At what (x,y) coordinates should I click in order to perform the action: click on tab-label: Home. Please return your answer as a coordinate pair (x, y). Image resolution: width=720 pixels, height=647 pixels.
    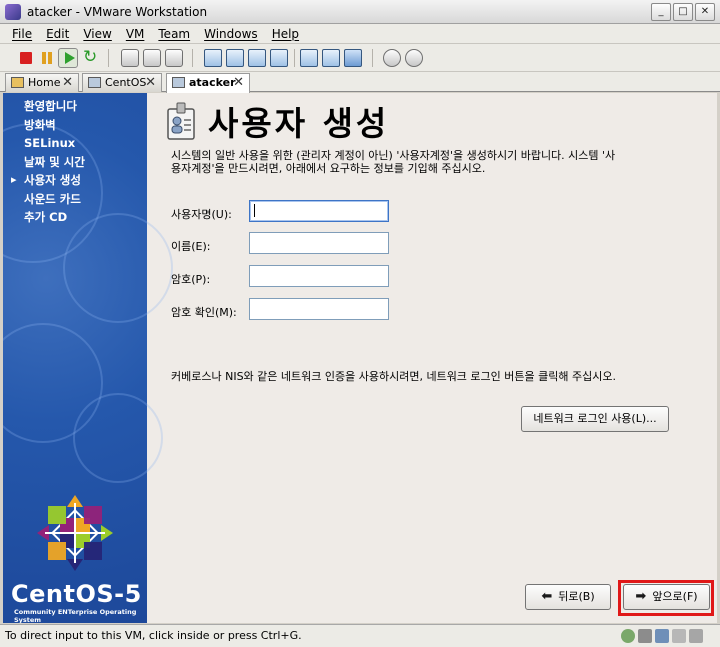
    Looking at the image, I should click on (44, 82).